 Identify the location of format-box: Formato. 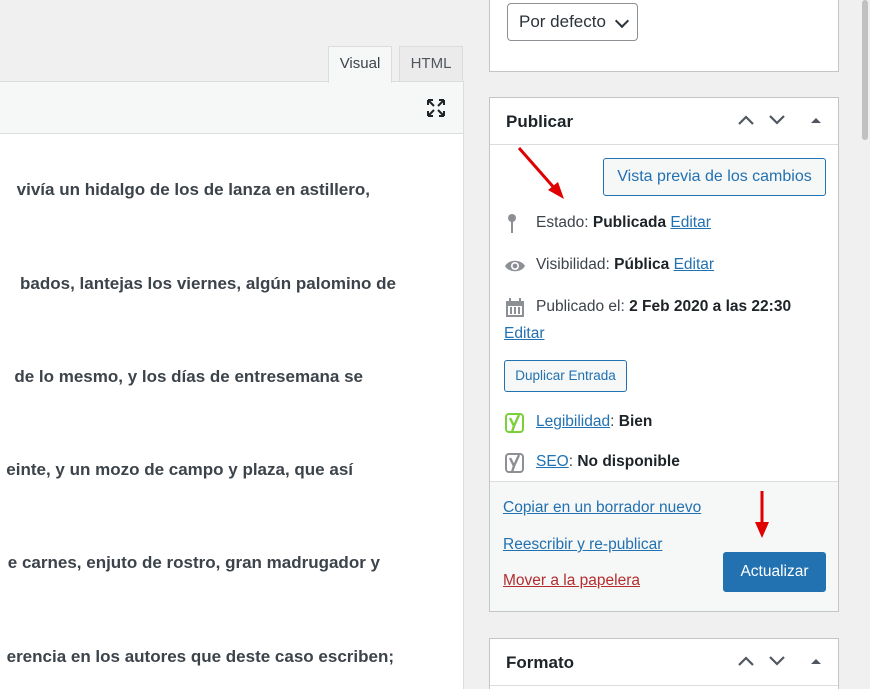
(664, 663).